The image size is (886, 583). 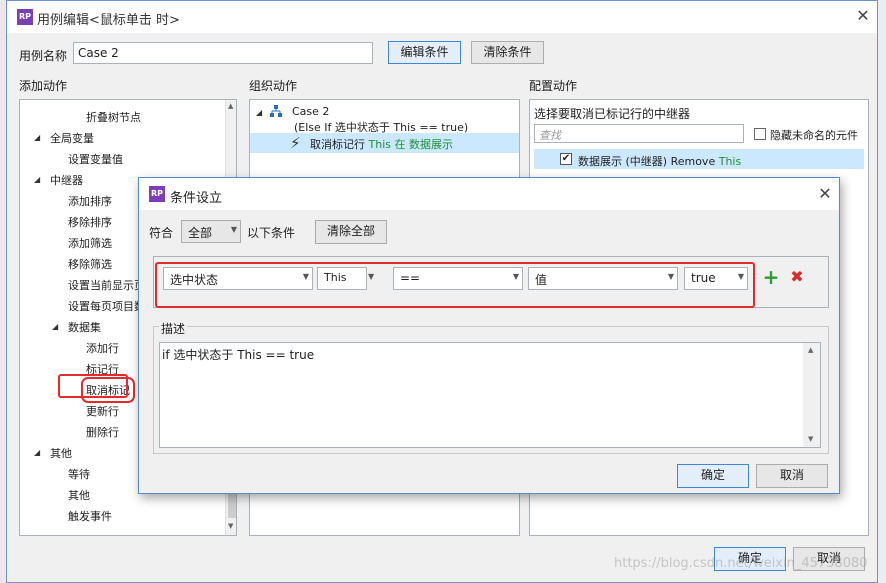 I want to click on match-select: 全部 ▼, so click(x=211, y=231).